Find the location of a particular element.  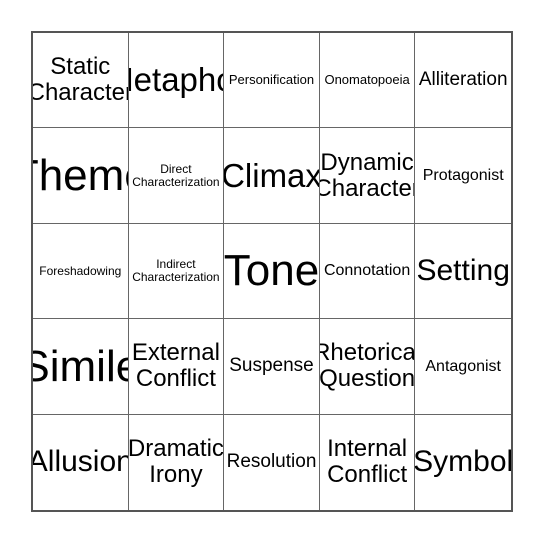

bingo-cell-r5c1: Allusion is located at coordinates (81, 462).